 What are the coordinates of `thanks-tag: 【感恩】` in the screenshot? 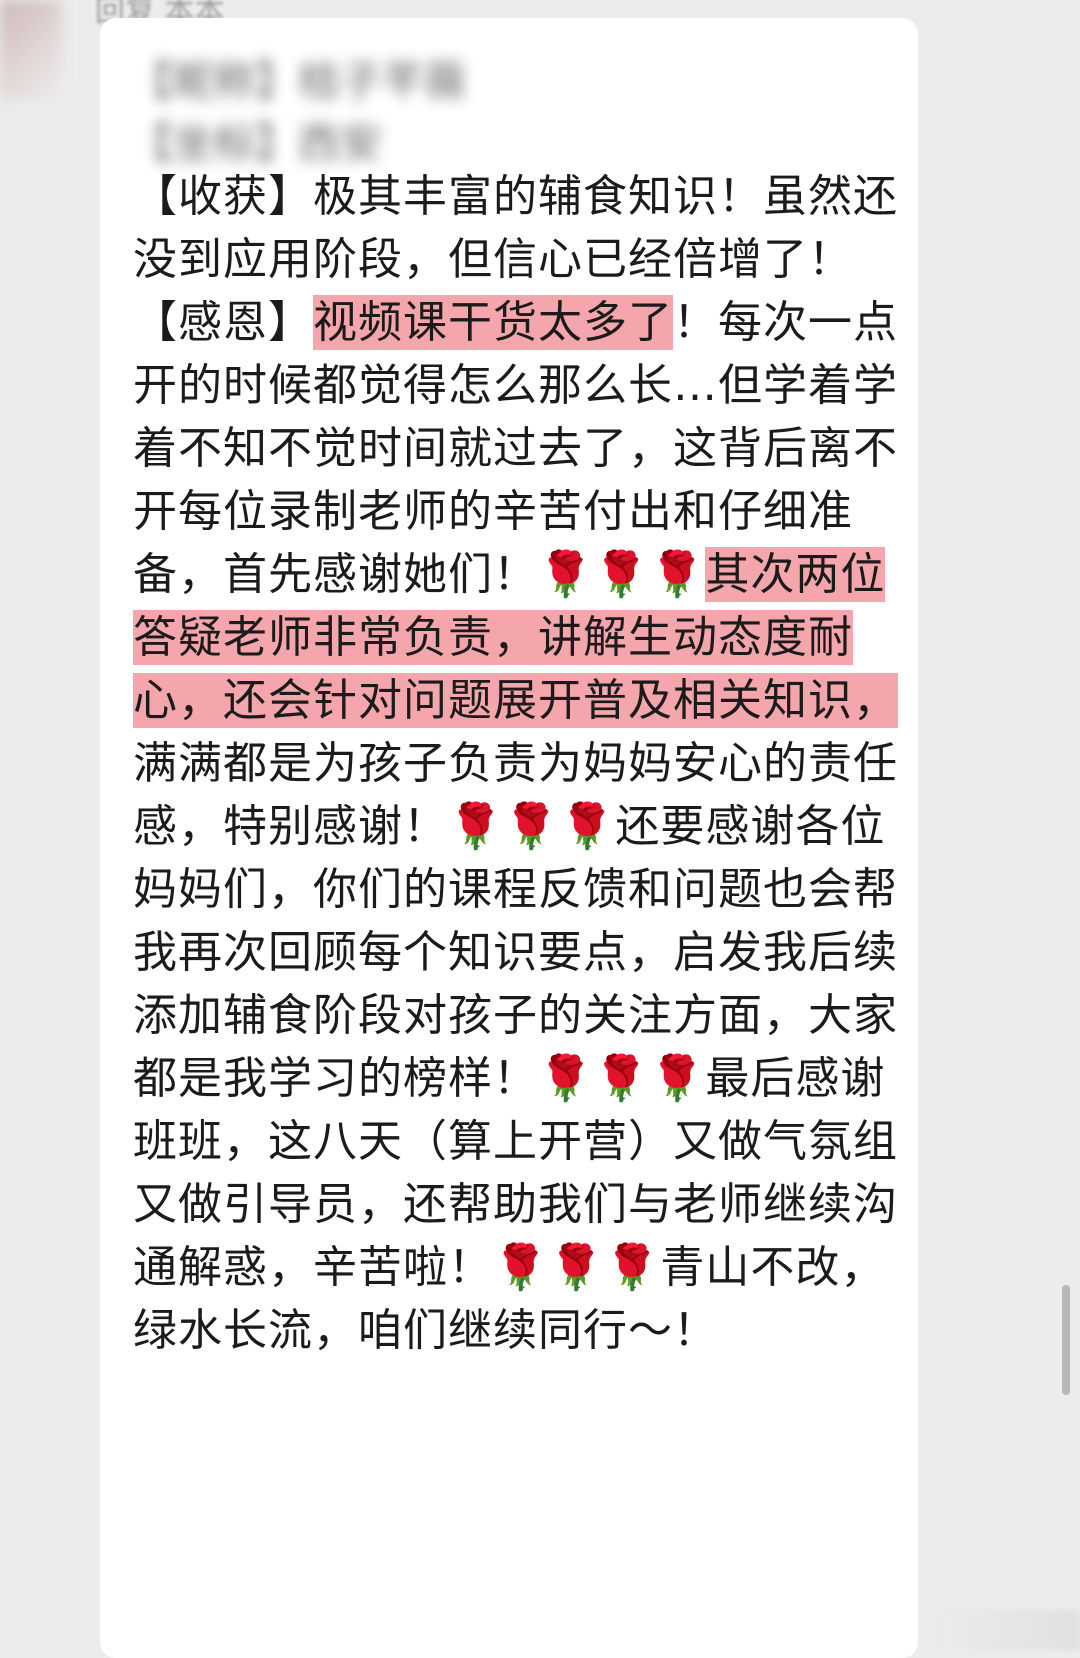 It's located at (223, 322).